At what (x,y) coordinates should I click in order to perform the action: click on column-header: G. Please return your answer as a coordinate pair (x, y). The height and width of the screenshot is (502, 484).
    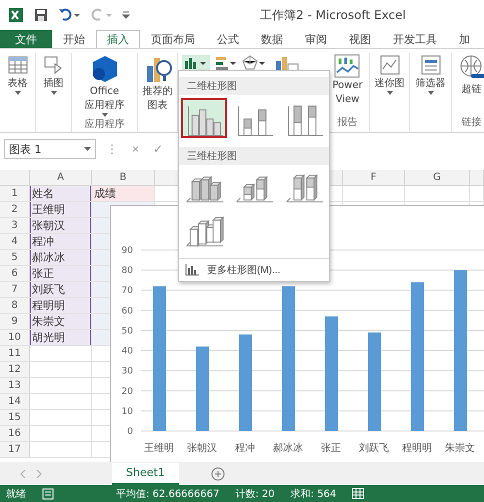
    Looking at the image, I should click on (437, 177).